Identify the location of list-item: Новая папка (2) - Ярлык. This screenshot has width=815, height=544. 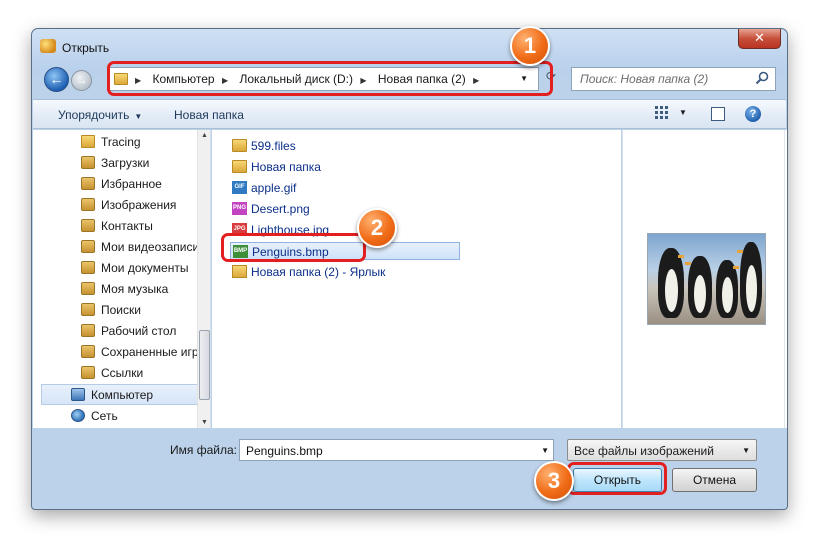
(350, 272).